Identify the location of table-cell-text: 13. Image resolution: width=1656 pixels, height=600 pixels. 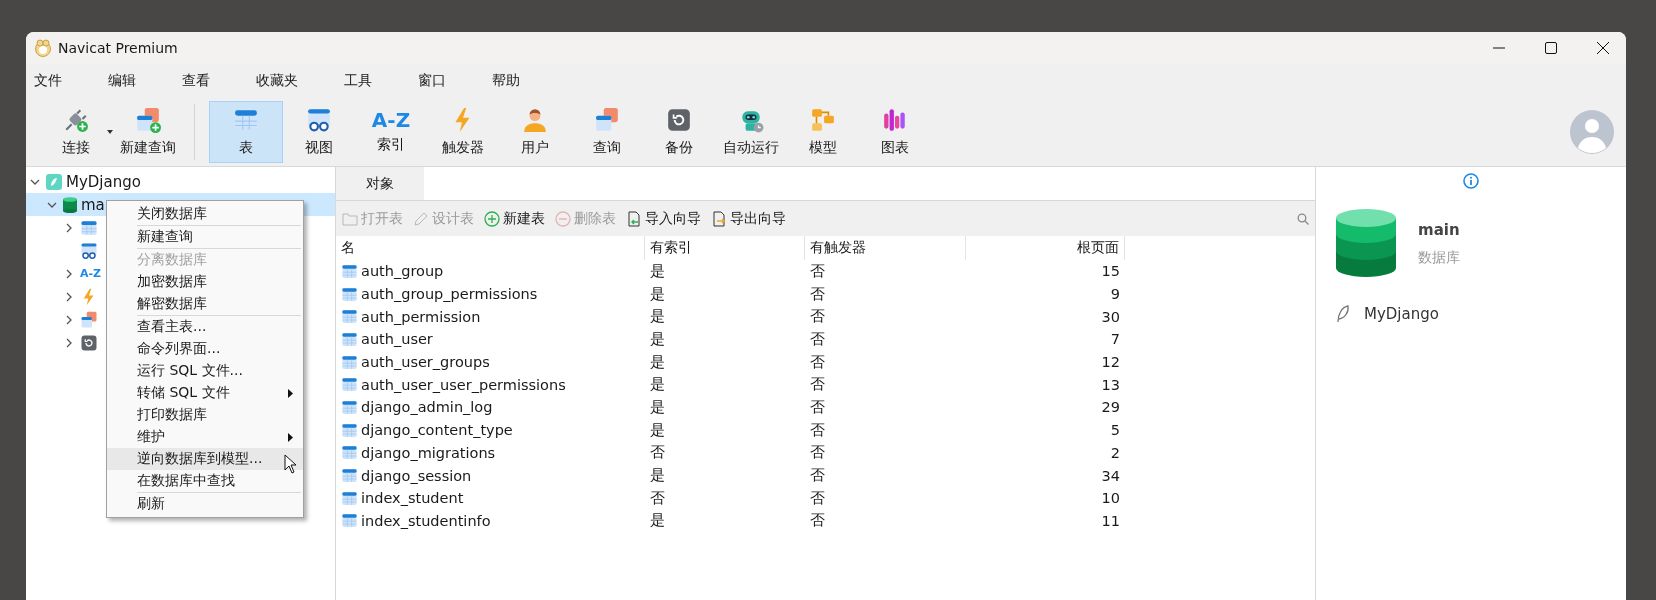
(1110, 385).